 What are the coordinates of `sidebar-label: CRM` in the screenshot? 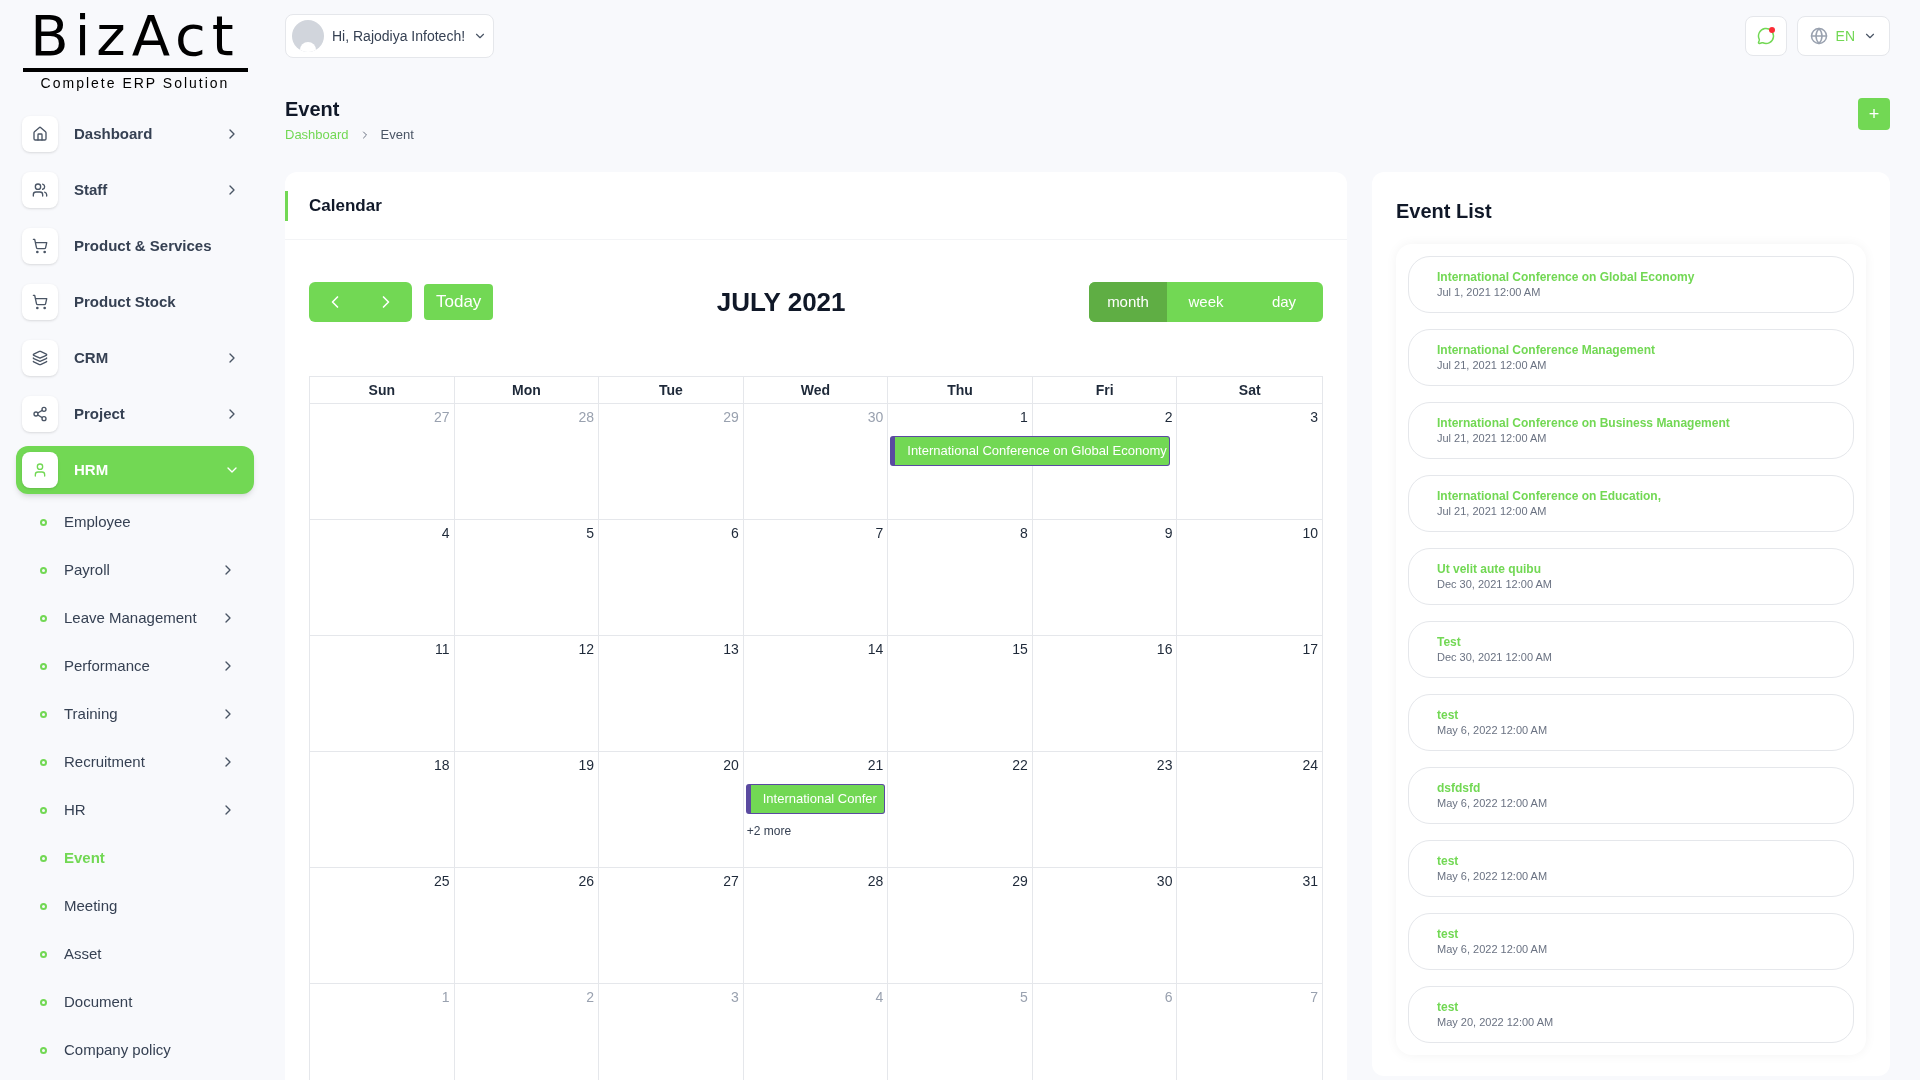 It's located at (92, 357).